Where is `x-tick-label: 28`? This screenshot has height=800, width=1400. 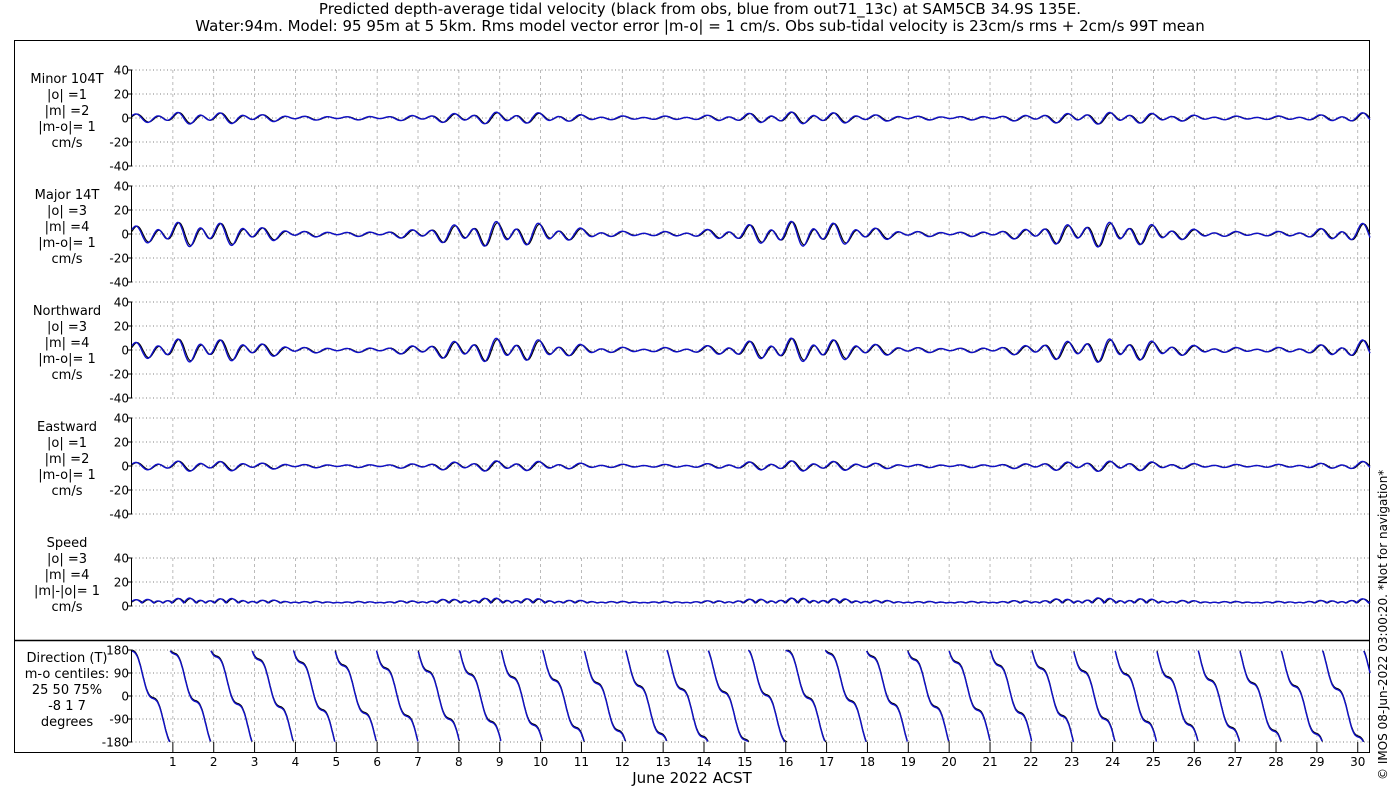
x-tick-label: 28 is located at coordinates (1275, 762).